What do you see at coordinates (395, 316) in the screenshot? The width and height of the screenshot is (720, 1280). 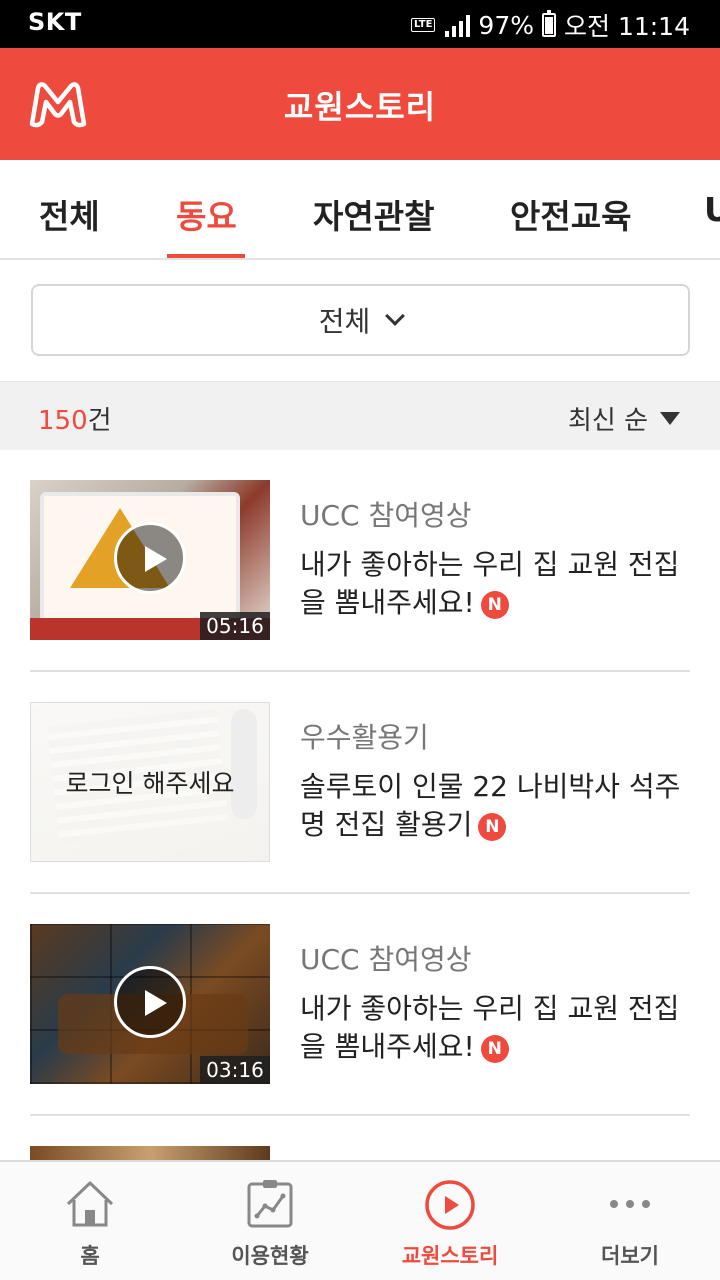 I see `chevron-down-icon` at bounding box center [395, 316].